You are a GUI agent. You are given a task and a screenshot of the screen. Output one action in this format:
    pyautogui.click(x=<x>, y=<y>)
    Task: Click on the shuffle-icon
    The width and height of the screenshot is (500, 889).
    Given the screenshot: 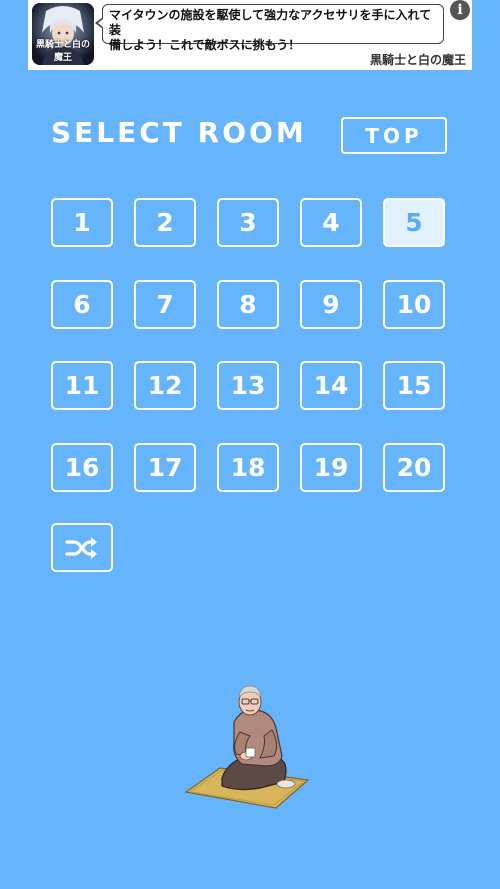 What is the action you would take?
    pyautogui.click(x=81, y=547)
    